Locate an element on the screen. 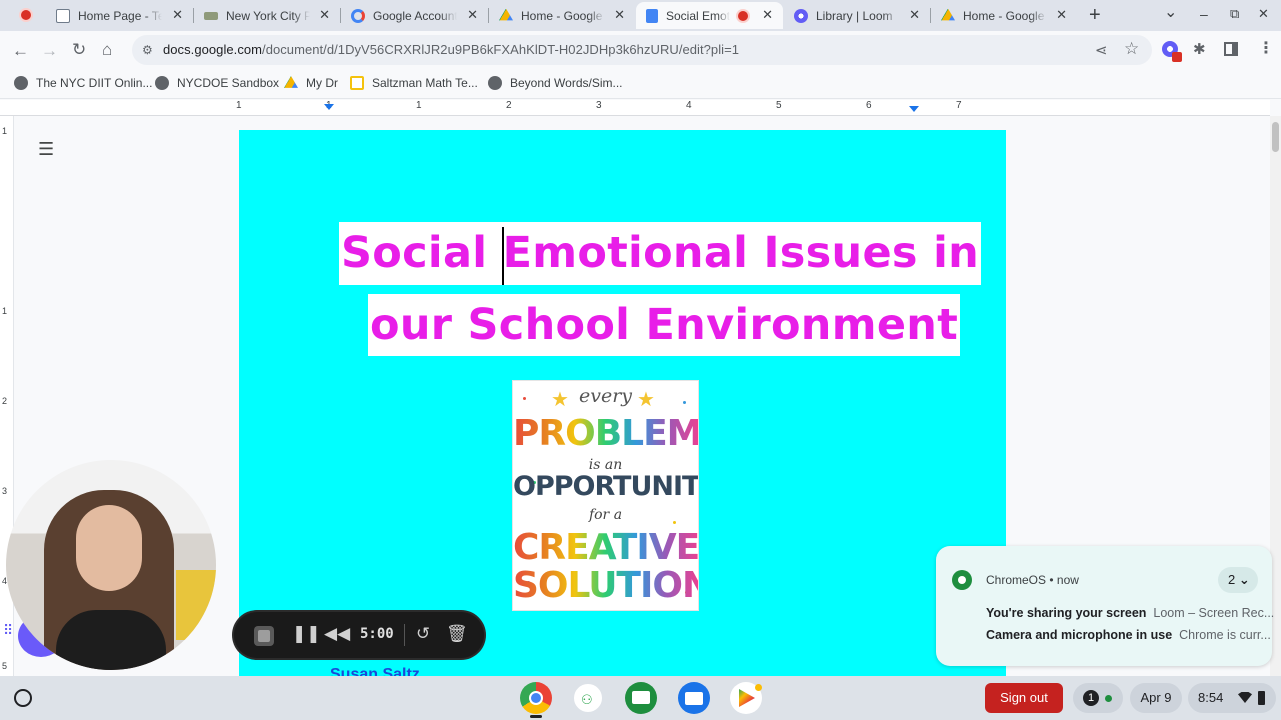  title-text-part: Social is located at coordinates (422, 253).